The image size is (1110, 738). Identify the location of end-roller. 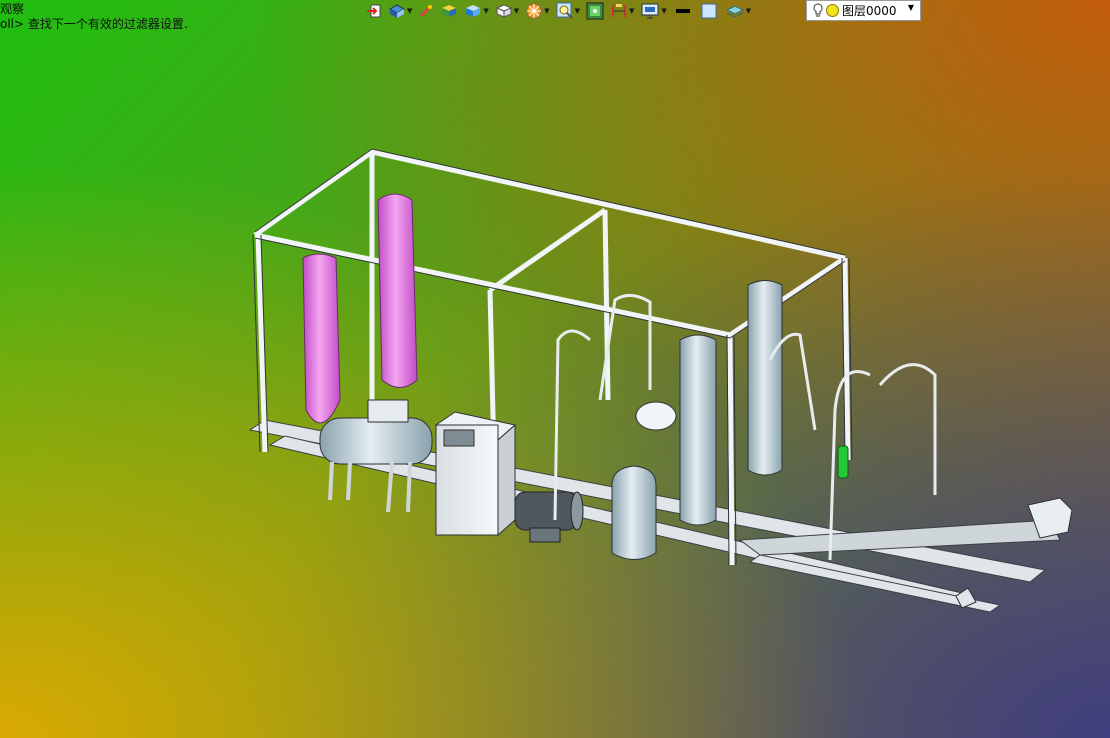
(1014, 553).